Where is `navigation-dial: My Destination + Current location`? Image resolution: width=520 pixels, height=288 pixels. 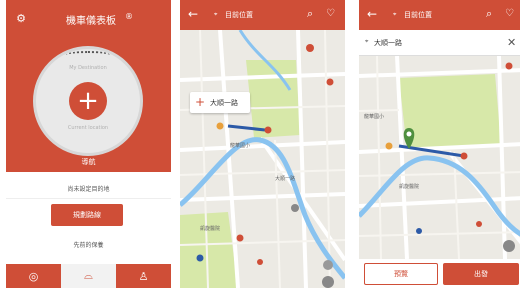
navigation-dial: My Destination + Current location is located at coordinates (88, 101).